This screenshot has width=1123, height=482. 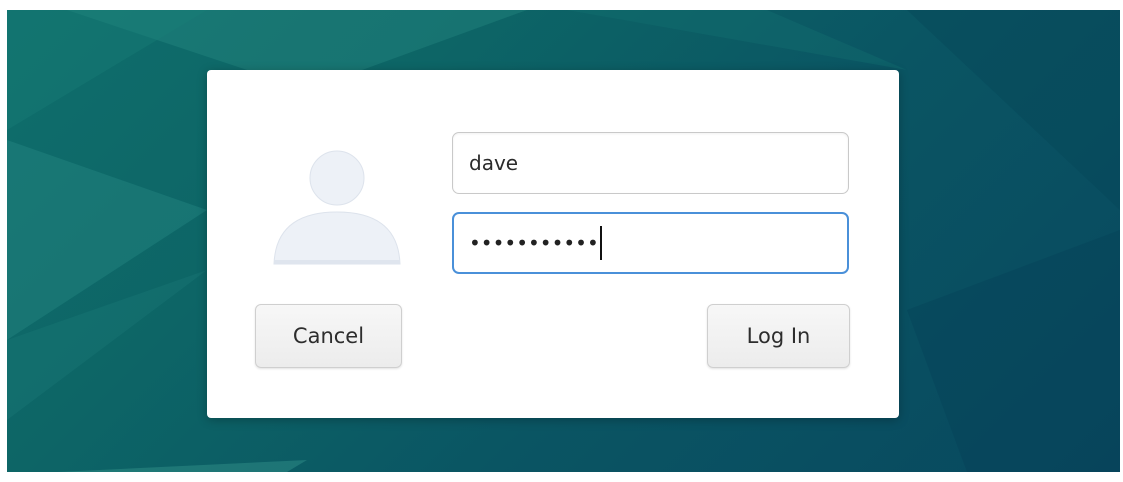 What do you see at coordinates (534, 243) in the screenshot?
I see `password-mask: •••••••••••` at bounding box center [534, 243].